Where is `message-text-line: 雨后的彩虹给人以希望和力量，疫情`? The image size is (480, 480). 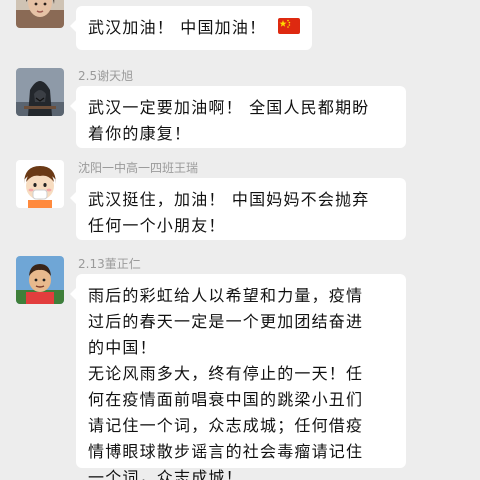 message-text-line: 雨后的彩虹给人以希望和力量，疫情 is located at coordinates (226, 295).